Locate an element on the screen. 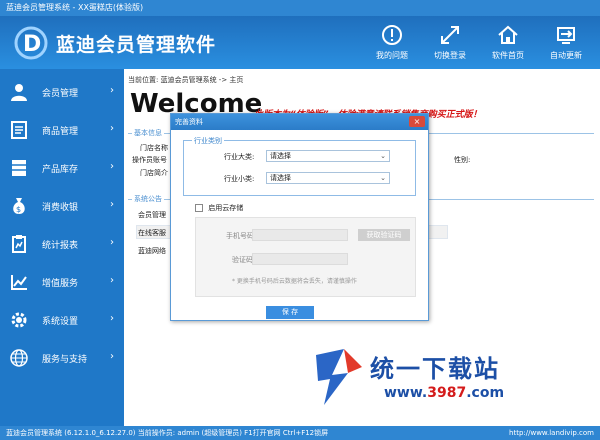 The width and height of the screenshot is (600, 440). watermark-text: 统一下载站 is located at coordinates (435, 369).